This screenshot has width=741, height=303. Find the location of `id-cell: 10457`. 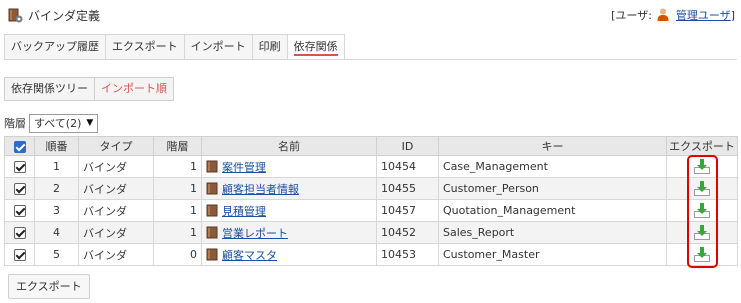

id-cell: 10457 is located at coordinates (407, 210).